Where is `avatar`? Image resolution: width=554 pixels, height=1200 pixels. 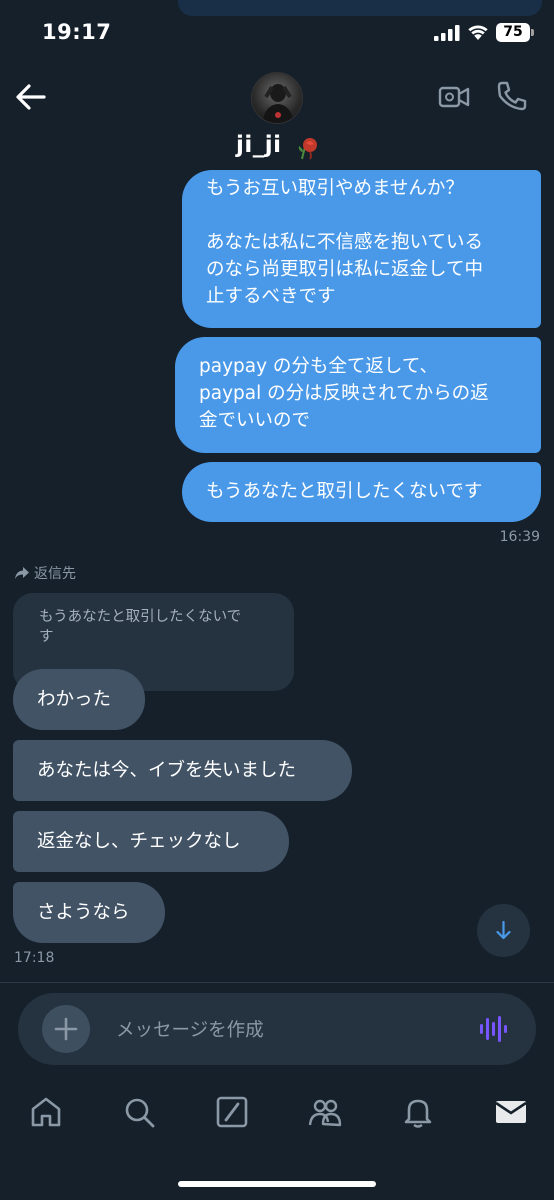
avatar is located at coordinates (277, 98).